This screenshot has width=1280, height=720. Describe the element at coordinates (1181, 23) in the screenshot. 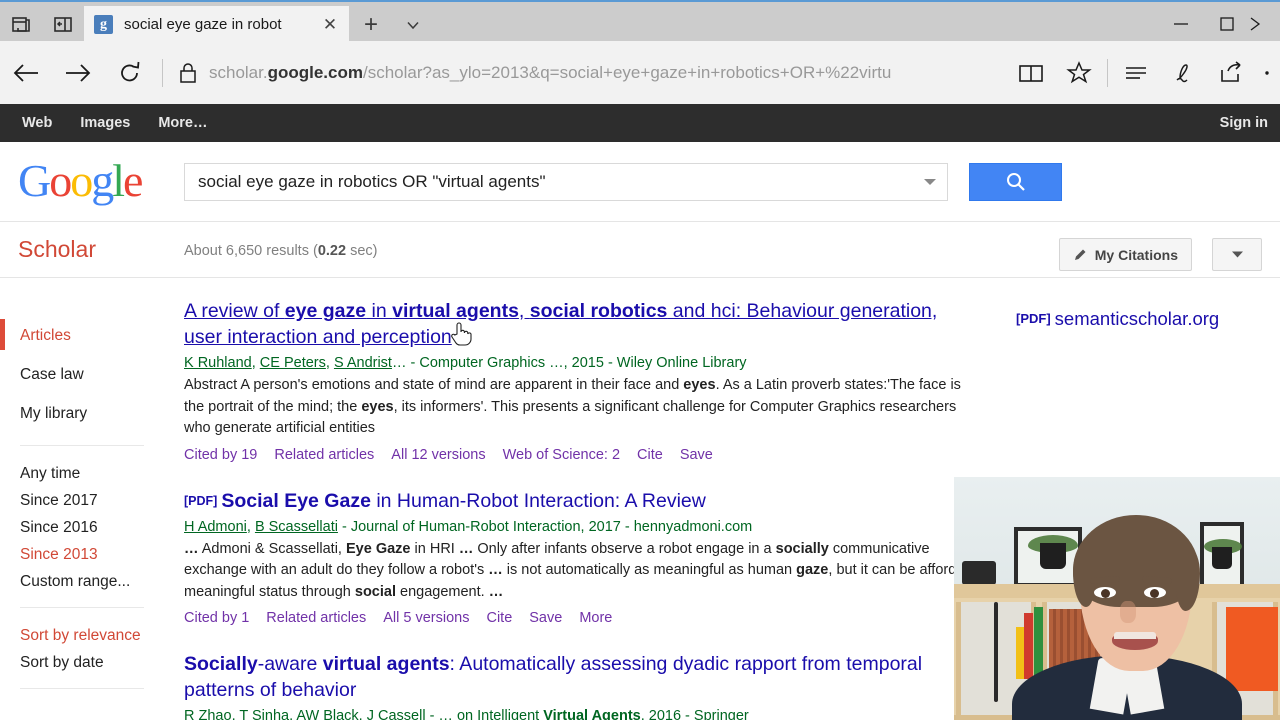

I see `minimize-button` at that location.